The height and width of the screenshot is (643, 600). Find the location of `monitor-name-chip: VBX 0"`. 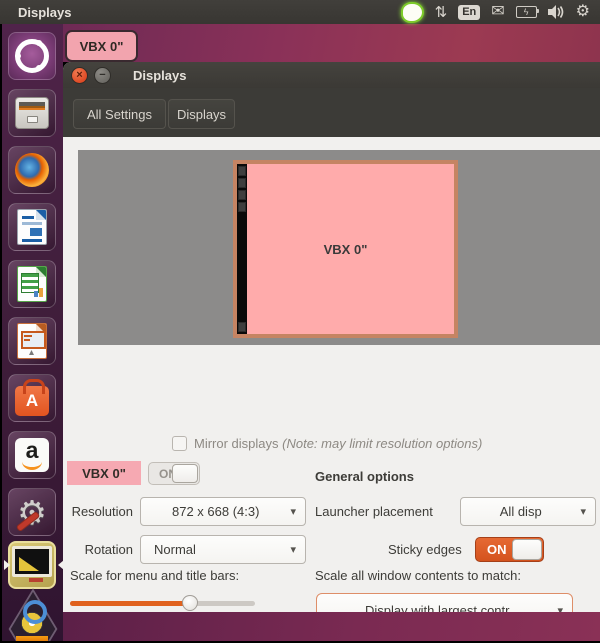

monitor-name-chip: VBX 0" is located at coordinates (104, 473).